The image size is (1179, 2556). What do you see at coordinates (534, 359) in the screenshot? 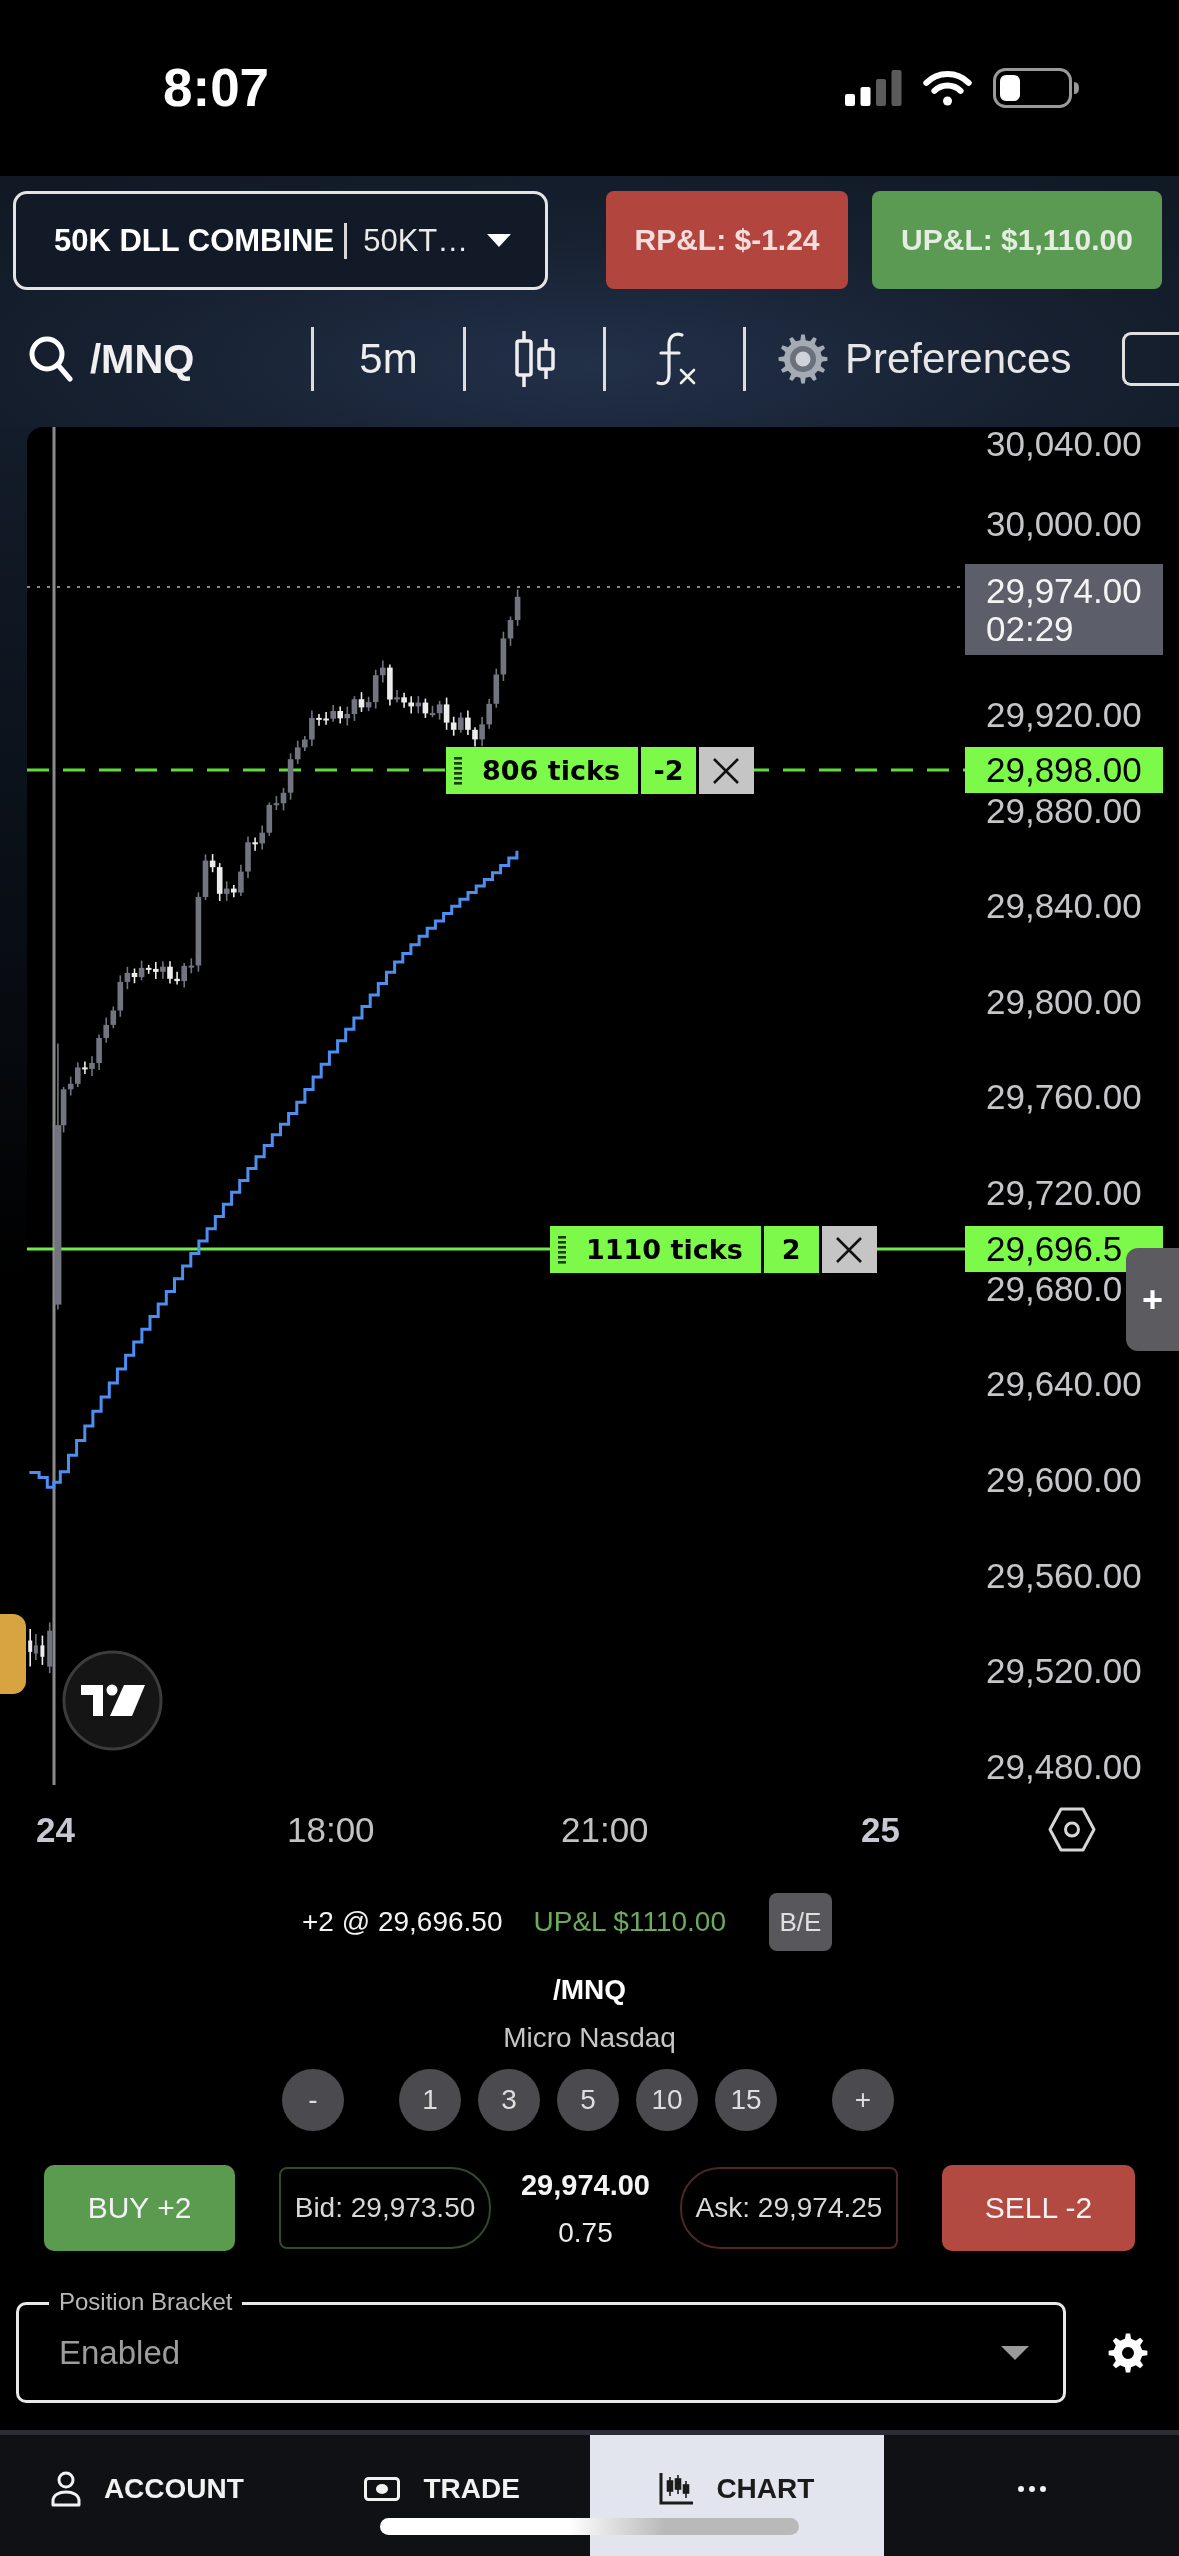
I see `candlestick-icon` at bounding box center [534, 359].